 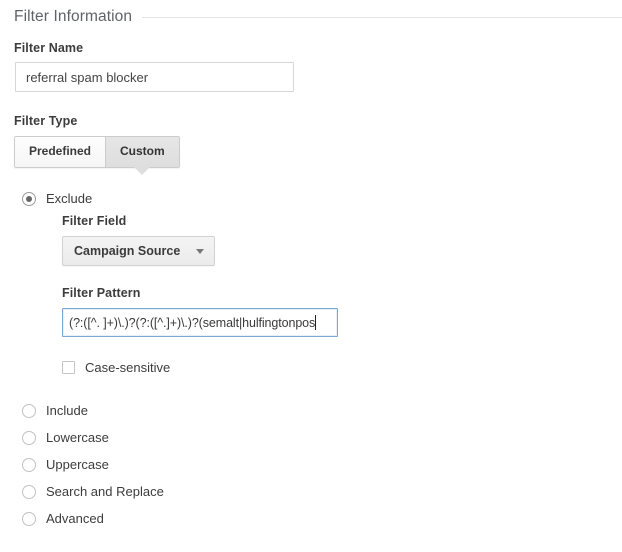 What do you see at coordinates (29, 199) in the screenshot?
I see `radio-exclude-indicator` at bounding box center [29, 199].